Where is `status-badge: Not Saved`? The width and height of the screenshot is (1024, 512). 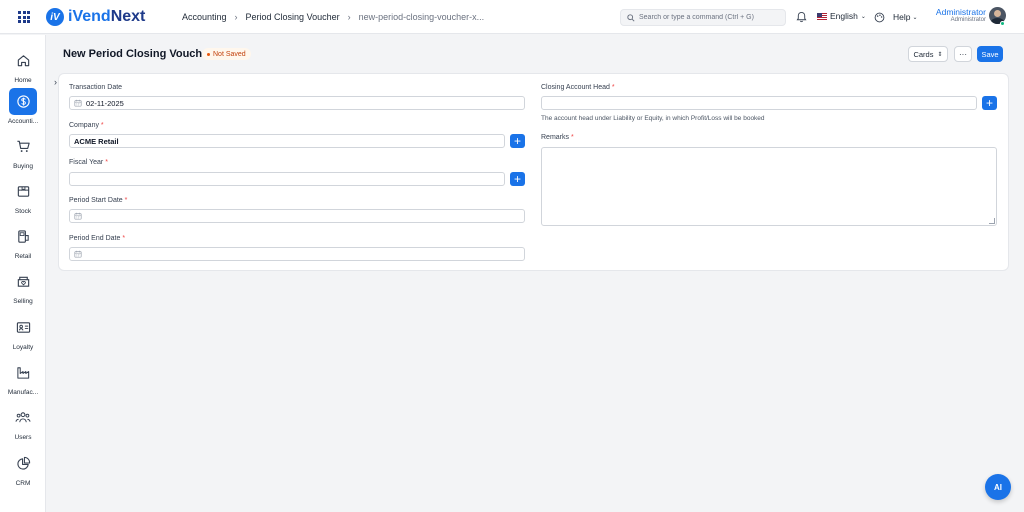
status-badge: Not Saved is located at coordinates (226, 54).